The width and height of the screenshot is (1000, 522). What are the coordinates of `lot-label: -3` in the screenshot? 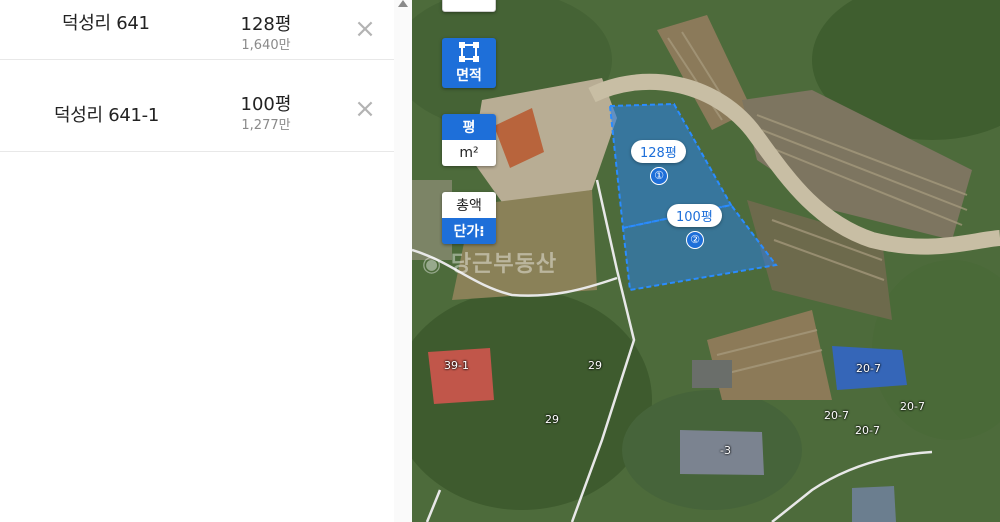 It's located at (725, 450).